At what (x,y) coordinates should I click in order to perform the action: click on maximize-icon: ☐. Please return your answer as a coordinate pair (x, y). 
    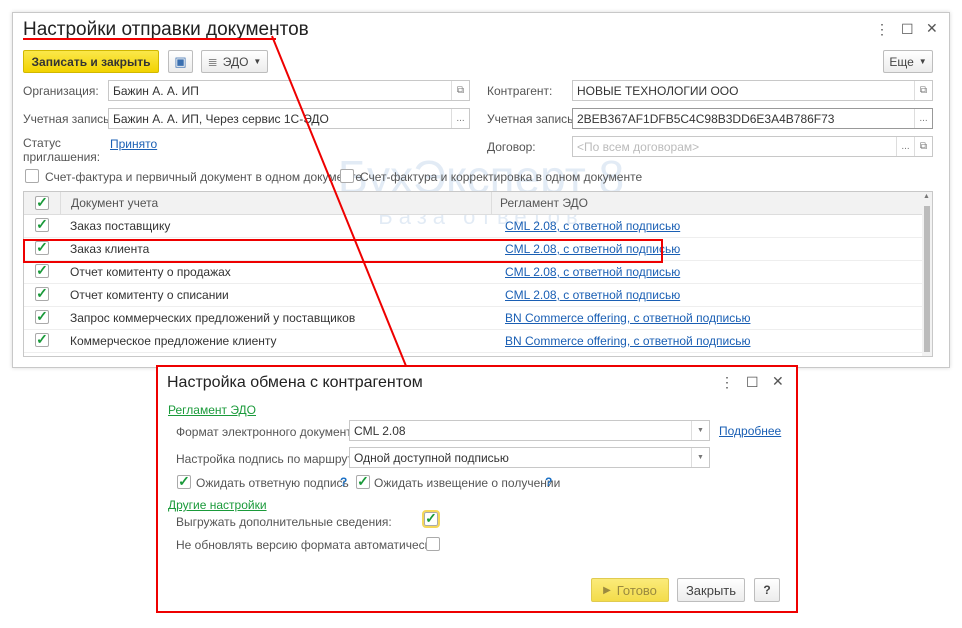
    Looking at the image, I should click on (752, 382).